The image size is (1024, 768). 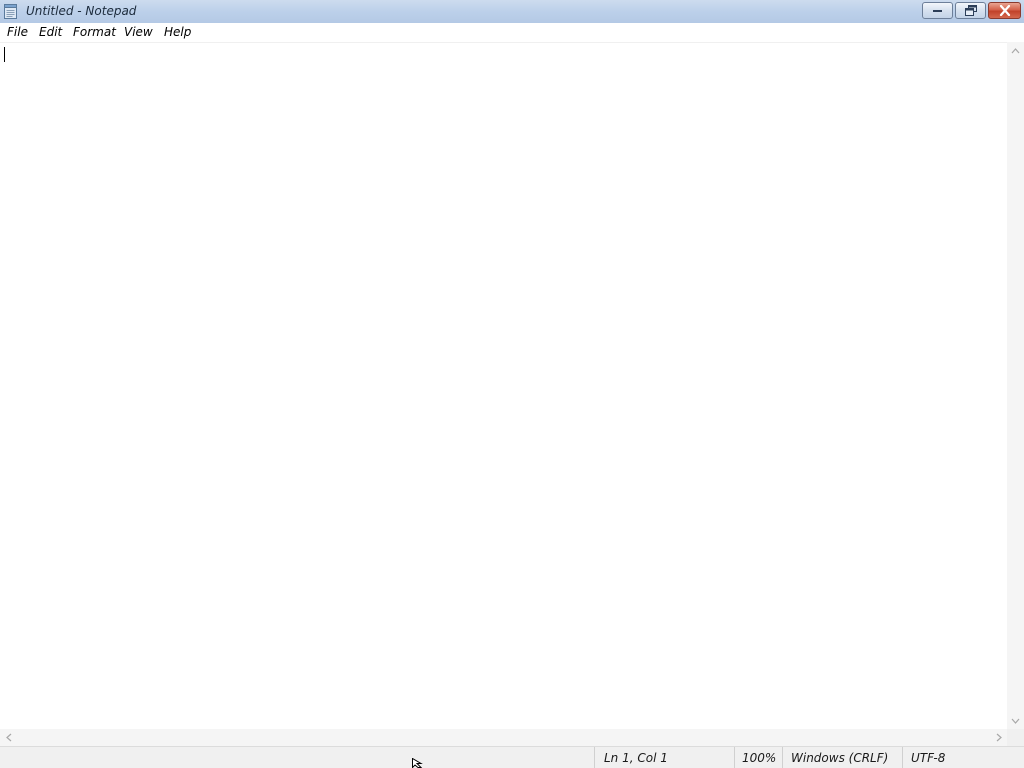 I want to click on notepad-icon, so click(x=10, y=11).